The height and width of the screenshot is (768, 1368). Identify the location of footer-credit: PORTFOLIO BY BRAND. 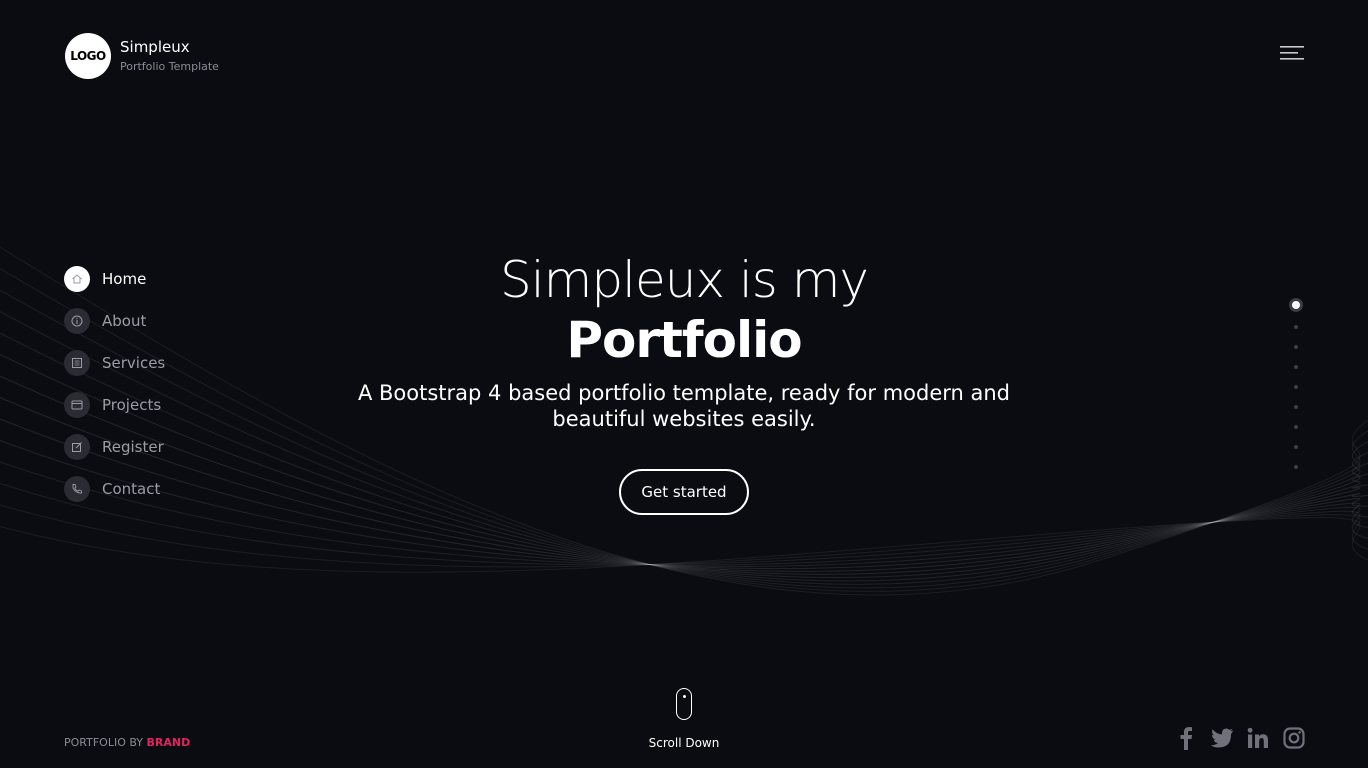
(127, 742).